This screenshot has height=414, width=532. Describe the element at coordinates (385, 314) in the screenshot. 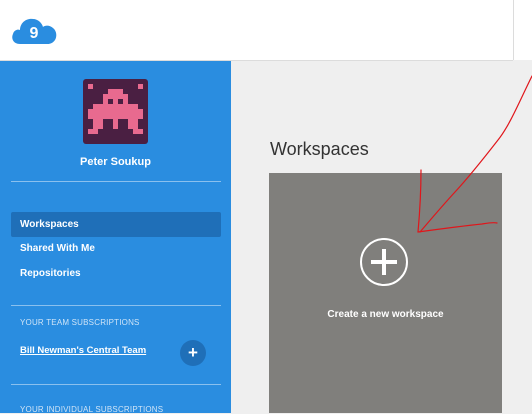

I see `create-workspace-label: Create a new workspace` at that location.